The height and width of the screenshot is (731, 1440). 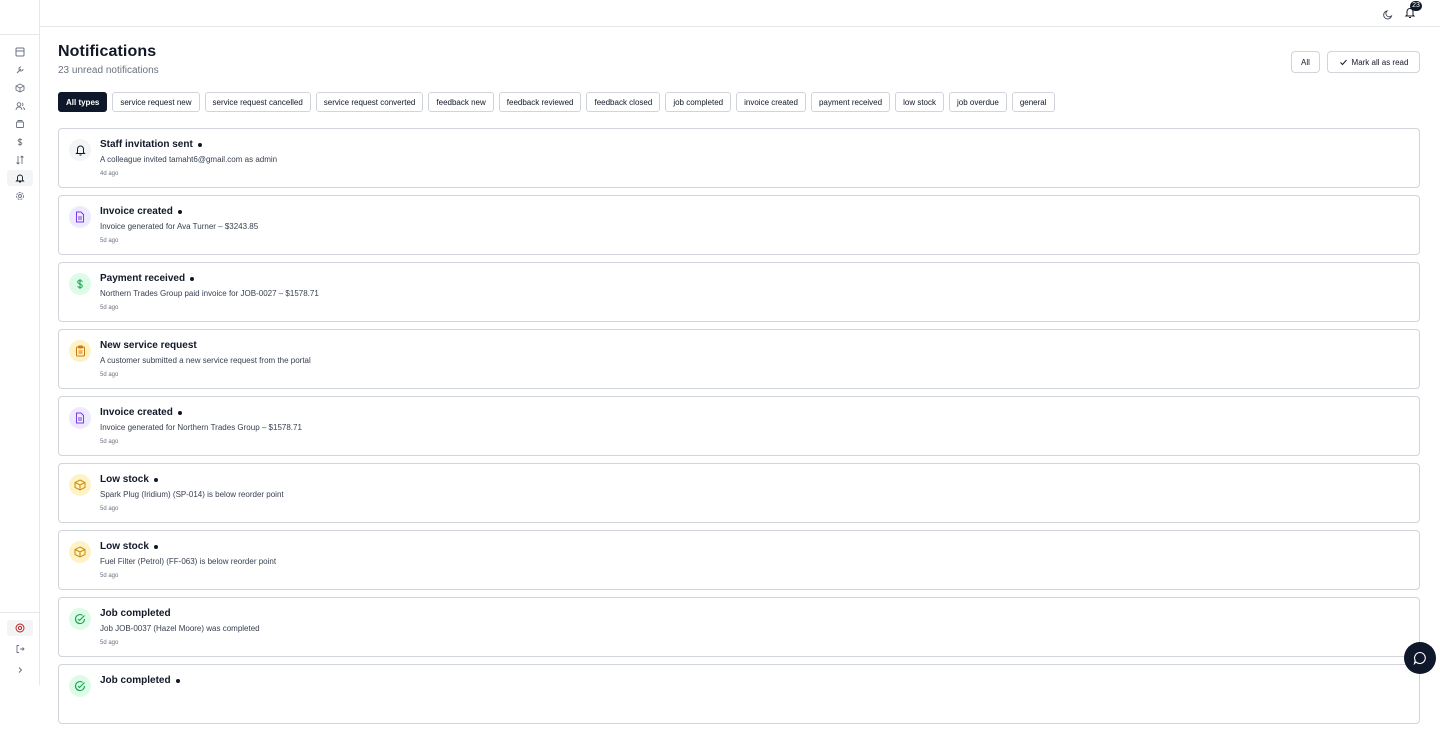 What do you see at coordinates (771, 102) in the screenshot?
I see `filter-invoice-created: invoice created` at bounding box center [771, 102].